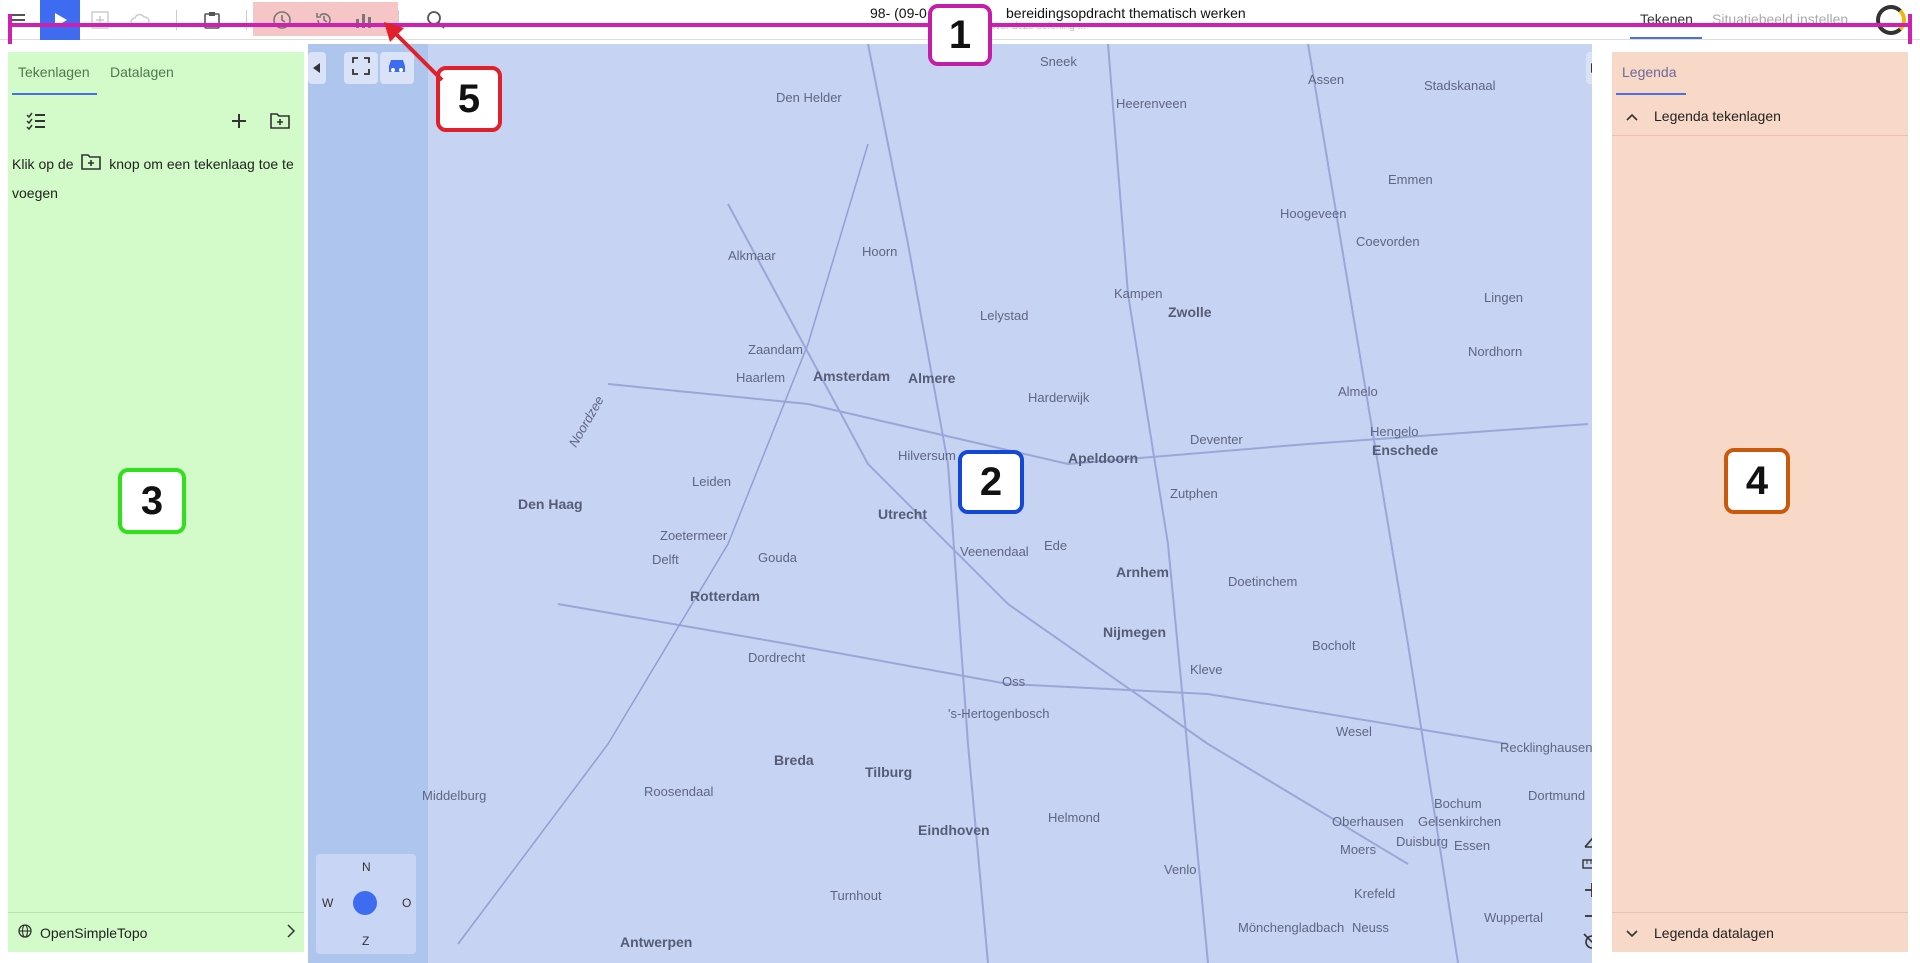  Describe the element at coordinates (898, 13) in the screenshot. I see `document-title-start: 98- (09-0` at that location.